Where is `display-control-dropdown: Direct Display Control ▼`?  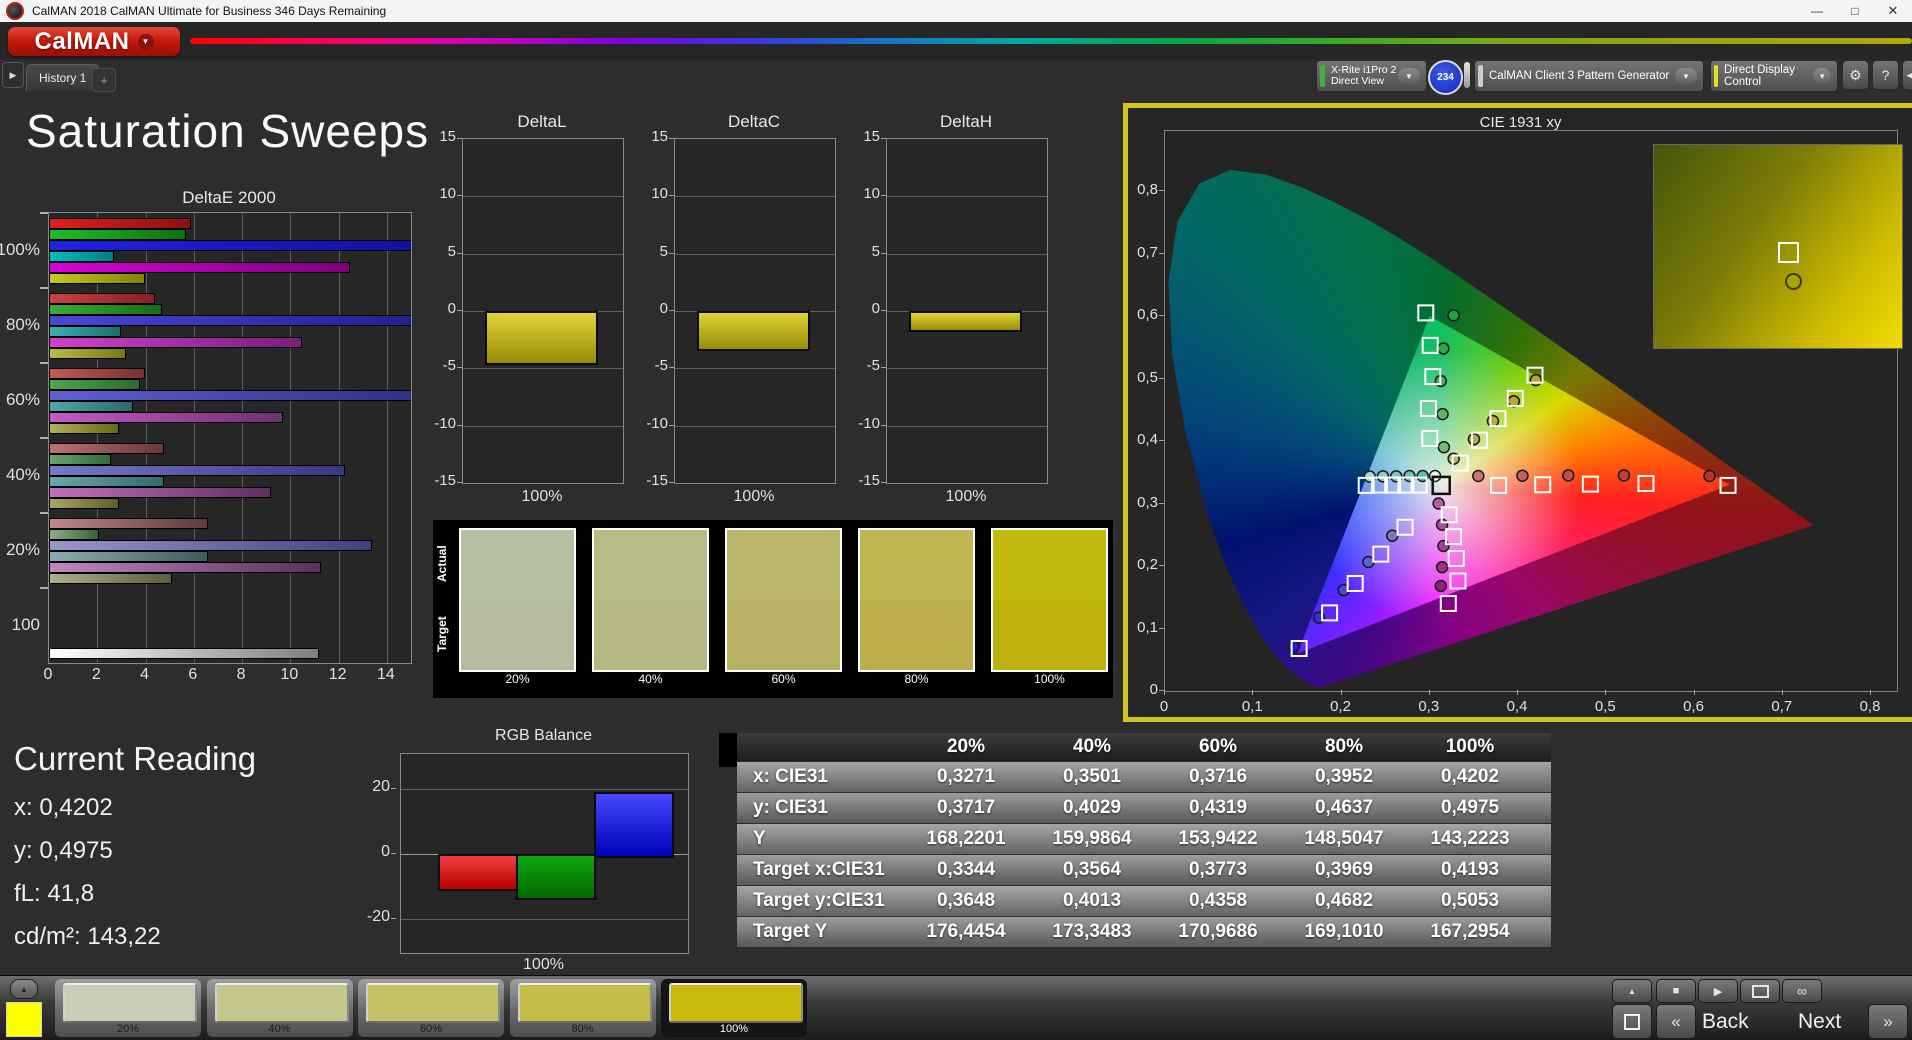 display-control-dropdown: Direct Display Control ▼ is located at coordinates (1774, 76).